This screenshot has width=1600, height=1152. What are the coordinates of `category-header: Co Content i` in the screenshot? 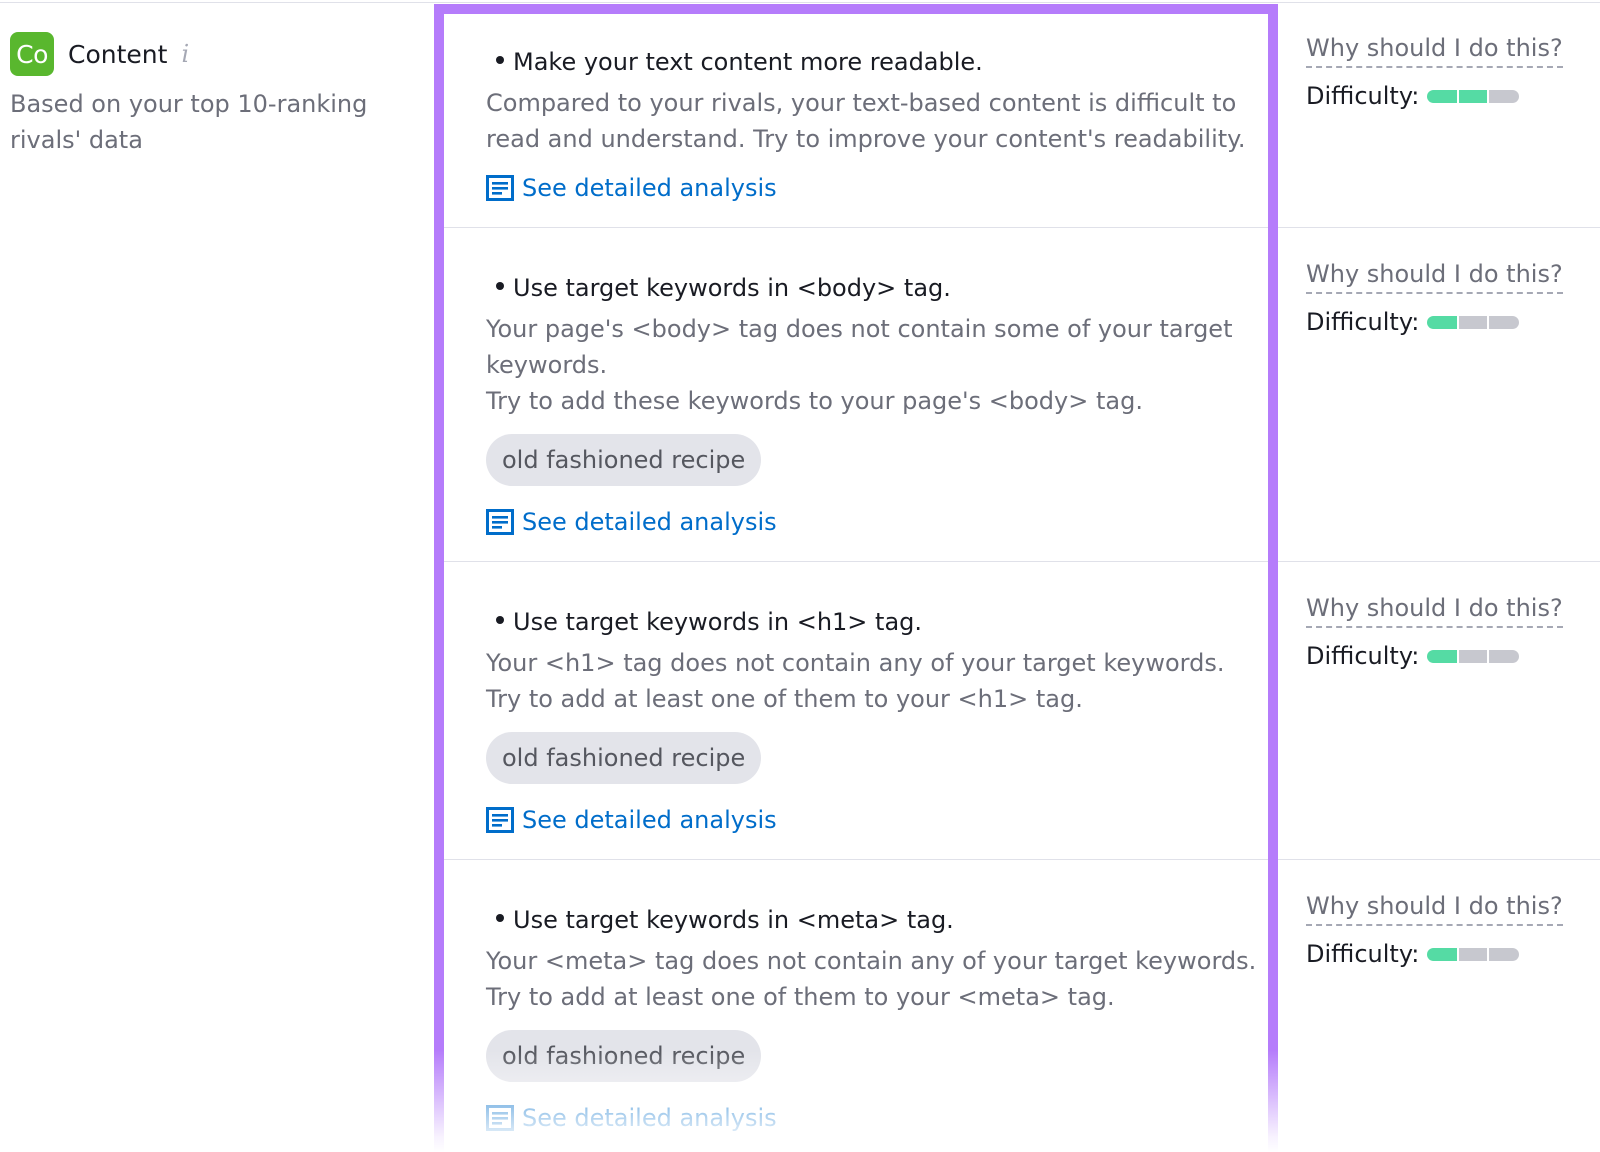 It's located at (210, 54).